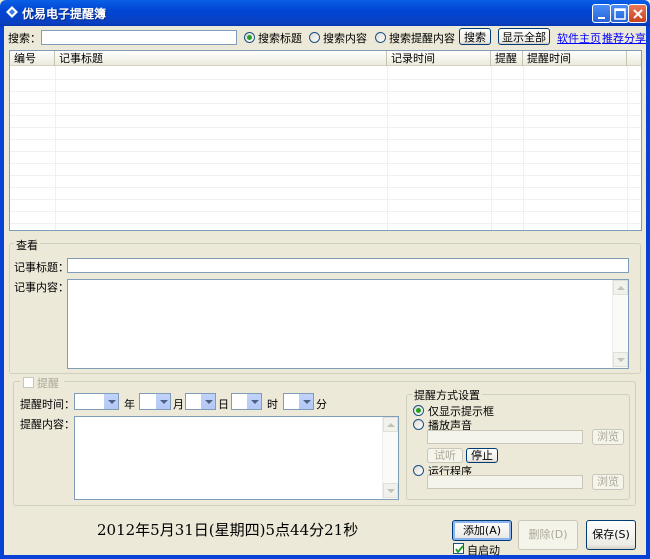 Image resolution: width=650 pixels, height=559 pixels. Describe the element at coordinates (314, 37) in the screenshot. I see `search-content-radio` at that location.